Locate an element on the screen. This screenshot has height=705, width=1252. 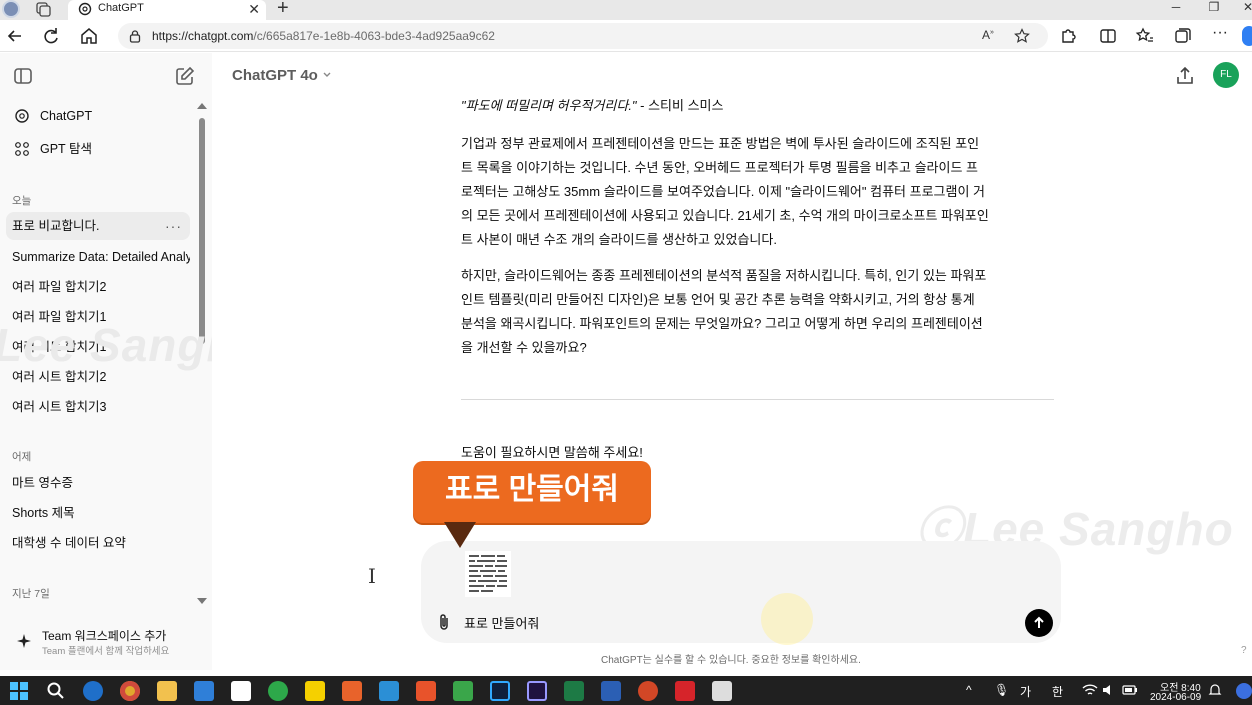
back-icon is located at coordinates (15, 36).